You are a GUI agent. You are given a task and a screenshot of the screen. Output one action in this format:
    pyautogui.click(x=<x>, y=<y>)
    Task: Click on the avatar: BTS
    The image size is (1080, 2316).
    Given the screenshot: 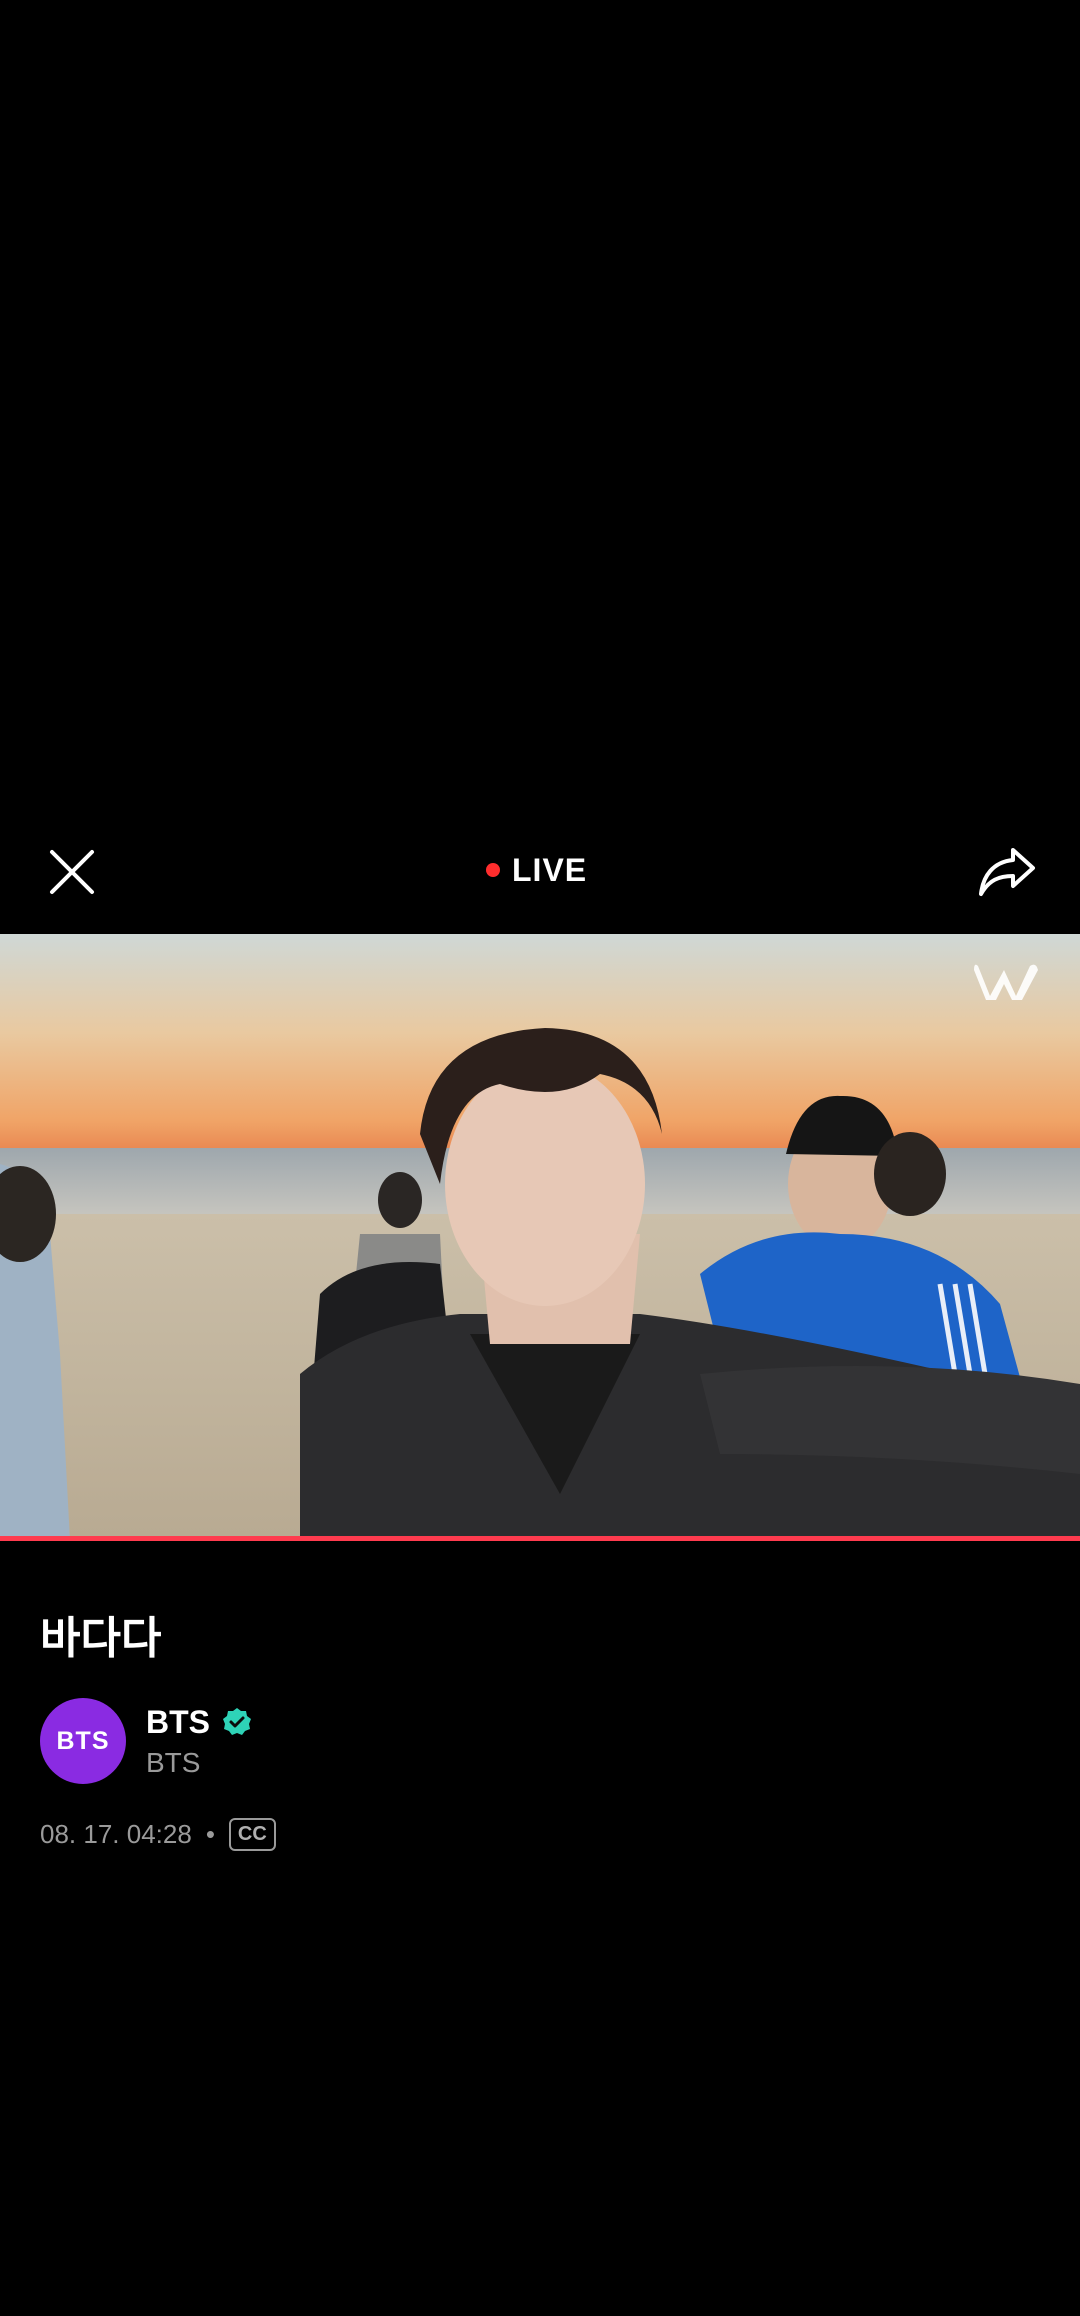 What is the action you would take?
    pyautogui.click(x=83, y=1741)
    